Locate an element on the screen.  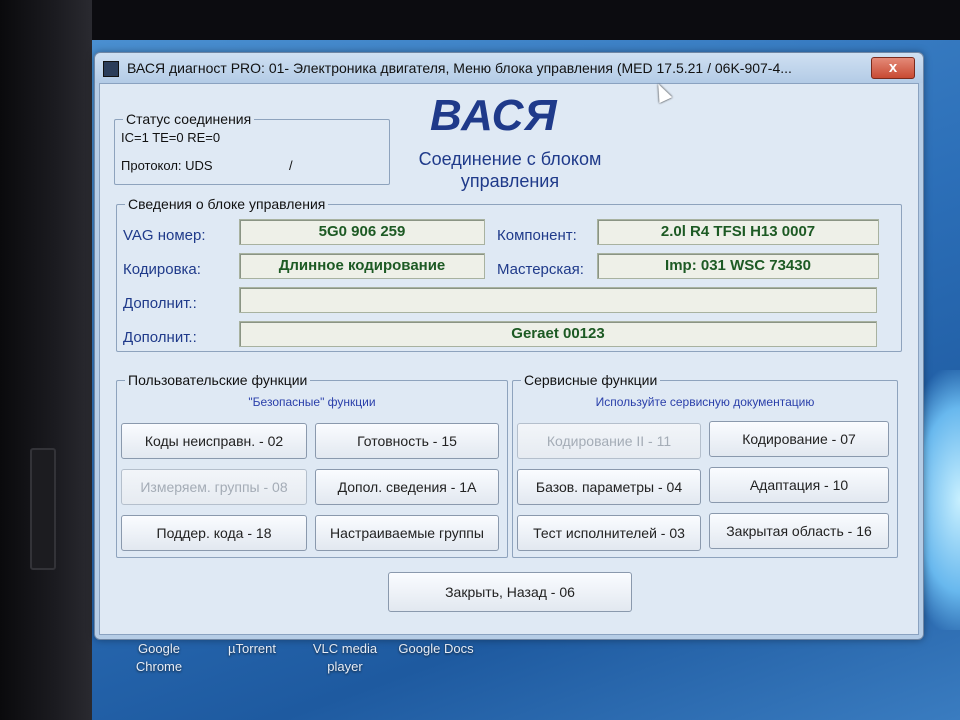
fault-codes-button: Коды неисправн. - 02 is located at coordinates (214, 441).